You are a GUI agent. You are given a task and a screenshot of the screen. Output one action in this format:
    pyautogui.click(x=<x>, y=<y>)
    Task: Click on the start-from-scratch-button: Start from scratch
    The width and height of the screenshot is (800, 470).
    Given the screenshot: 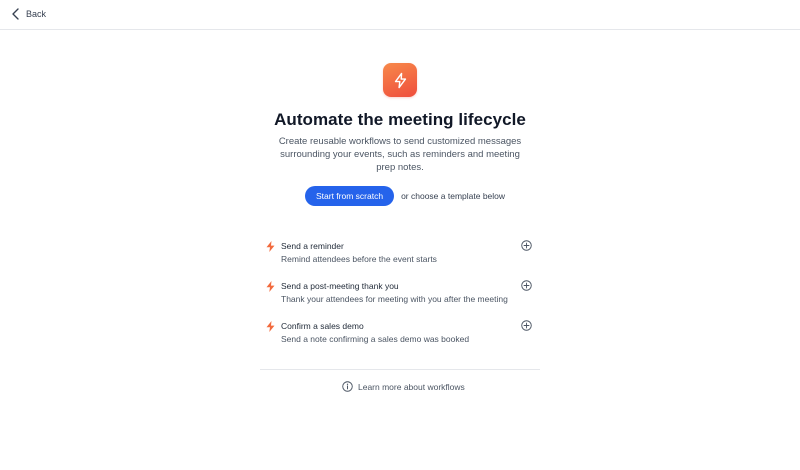 What is the action you would take?
    pyautogui.click(x=350, y=196)
    